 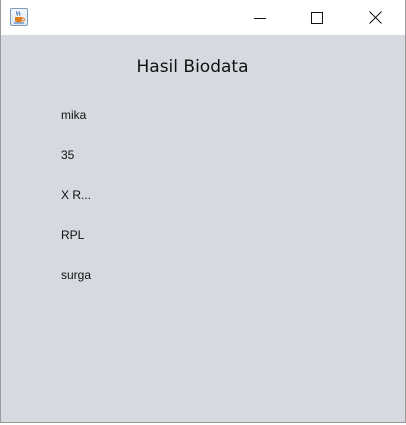 I want to click on close-button, so click(x=375, y=17).